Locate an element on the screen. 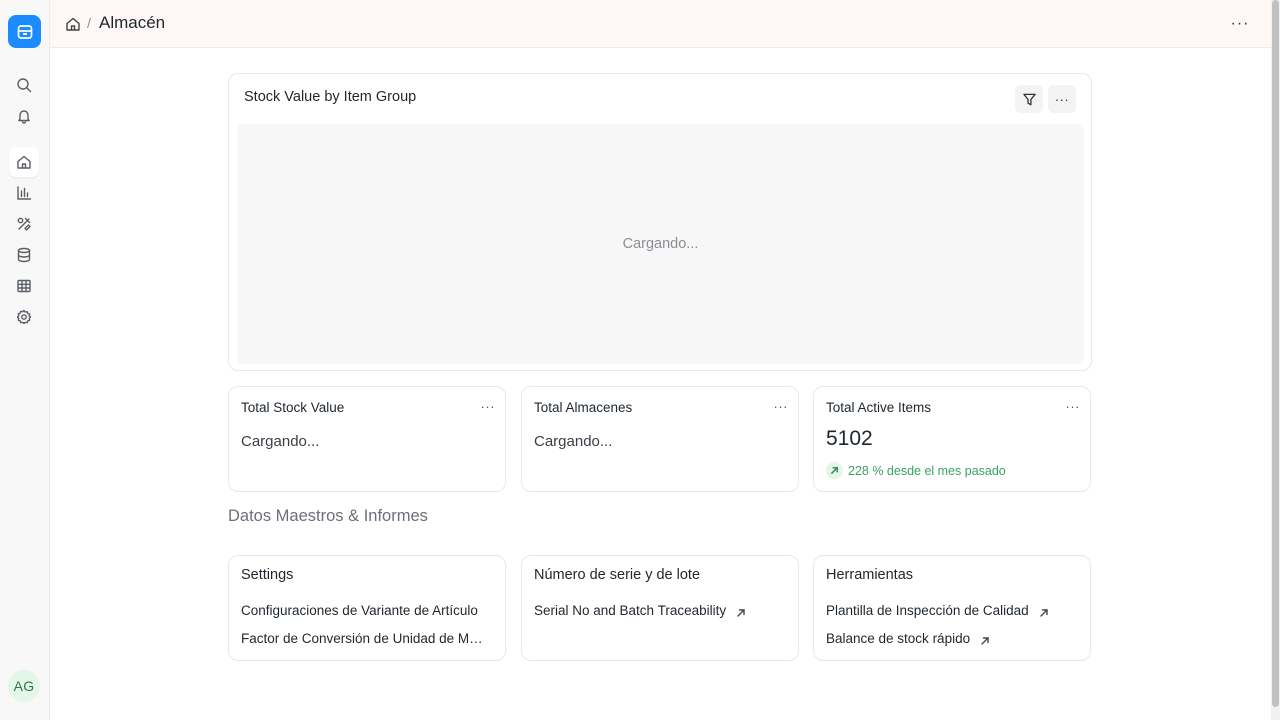  search-icon is located at coordinates (24, 85).